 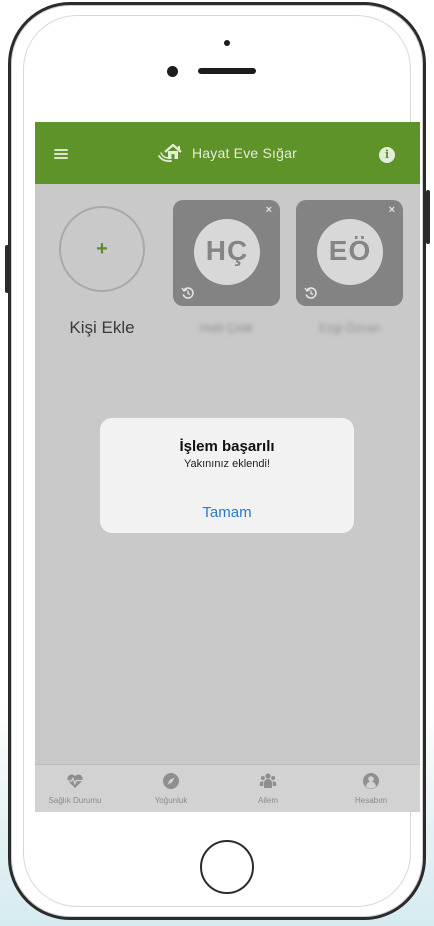 I want to click on tab-label: Ailem, so click(x=267, y=800).